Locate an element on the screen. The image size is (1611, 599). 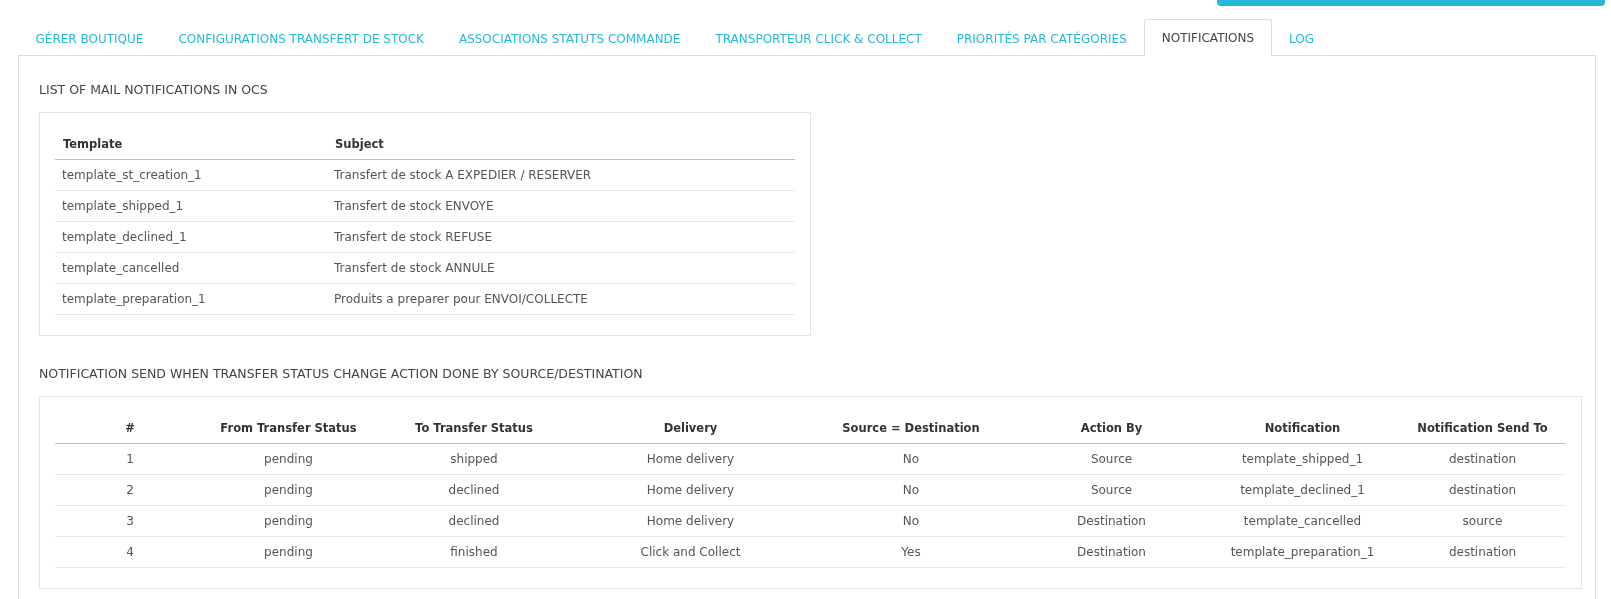
table-cell: 2 is located at coordinates (130, 490).